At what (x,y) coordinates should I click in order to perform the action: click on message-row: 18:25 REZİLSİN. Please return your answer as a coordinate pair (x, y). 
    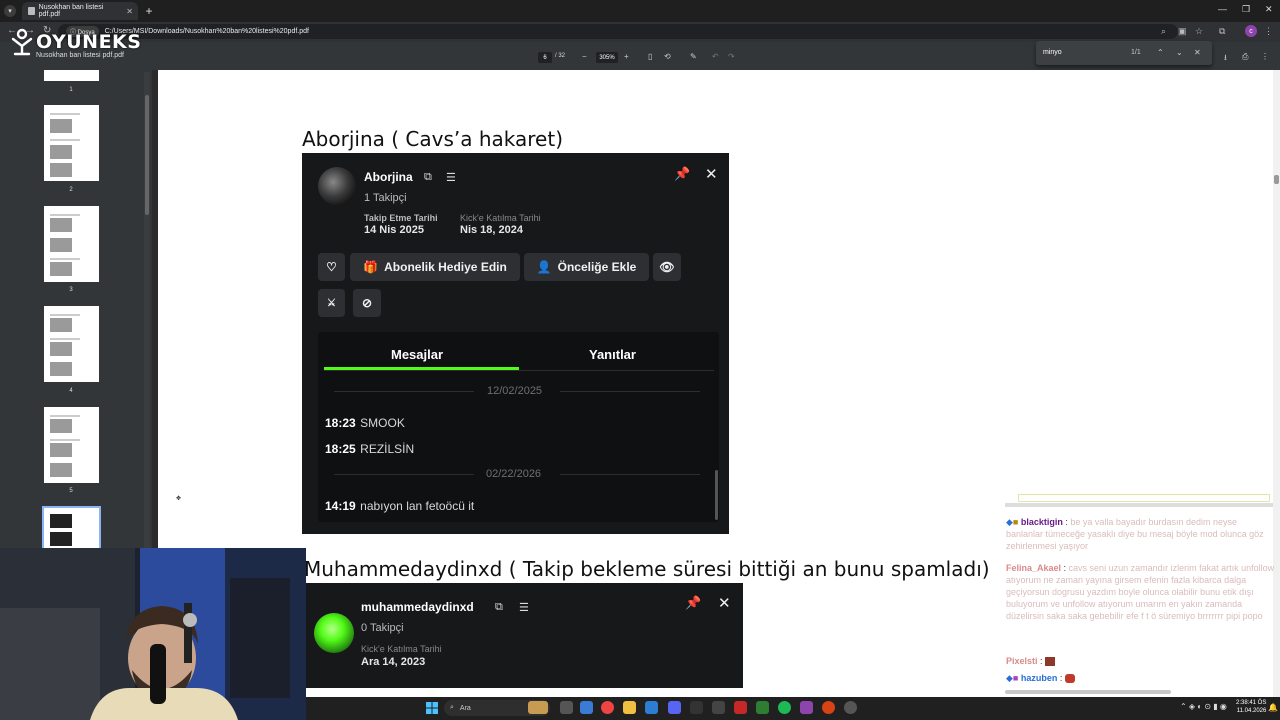
    Looking at the image, I should click on (369, 449).